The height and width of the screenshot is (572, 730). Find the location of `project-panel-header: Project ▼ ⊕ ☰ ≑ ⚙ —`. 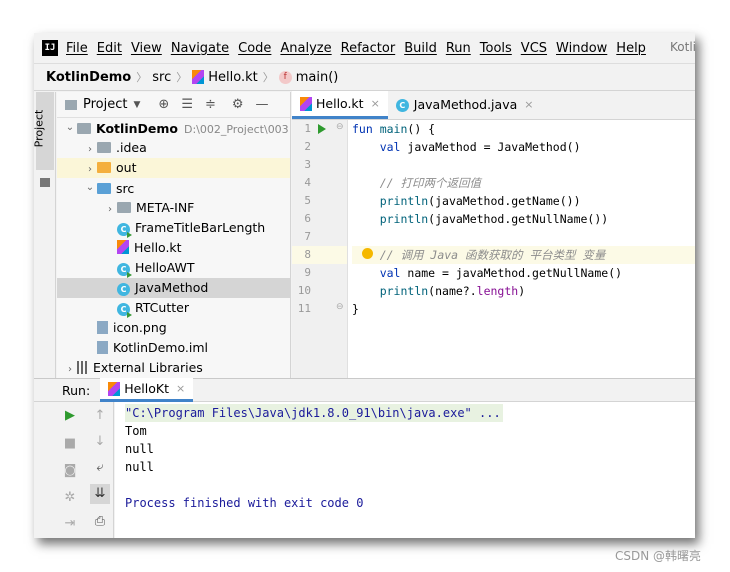

project-panel-header: Project ▼ ⊕ ☰ ≑ ⚙ — is located at coordinates (173, 105).